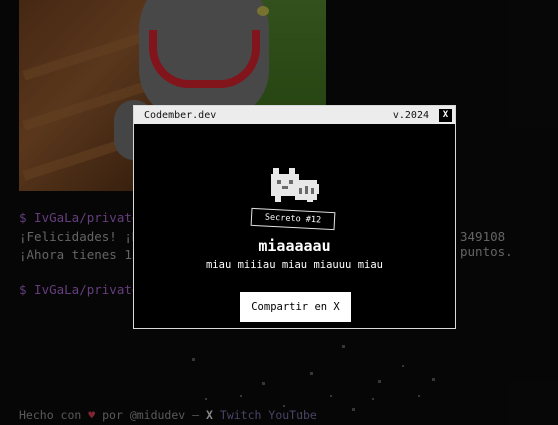 The image size is (558, 425). Describe the element at coordinates (180, 115) in the screenshot. I see `dialog-title: Codember.dev` at that location.